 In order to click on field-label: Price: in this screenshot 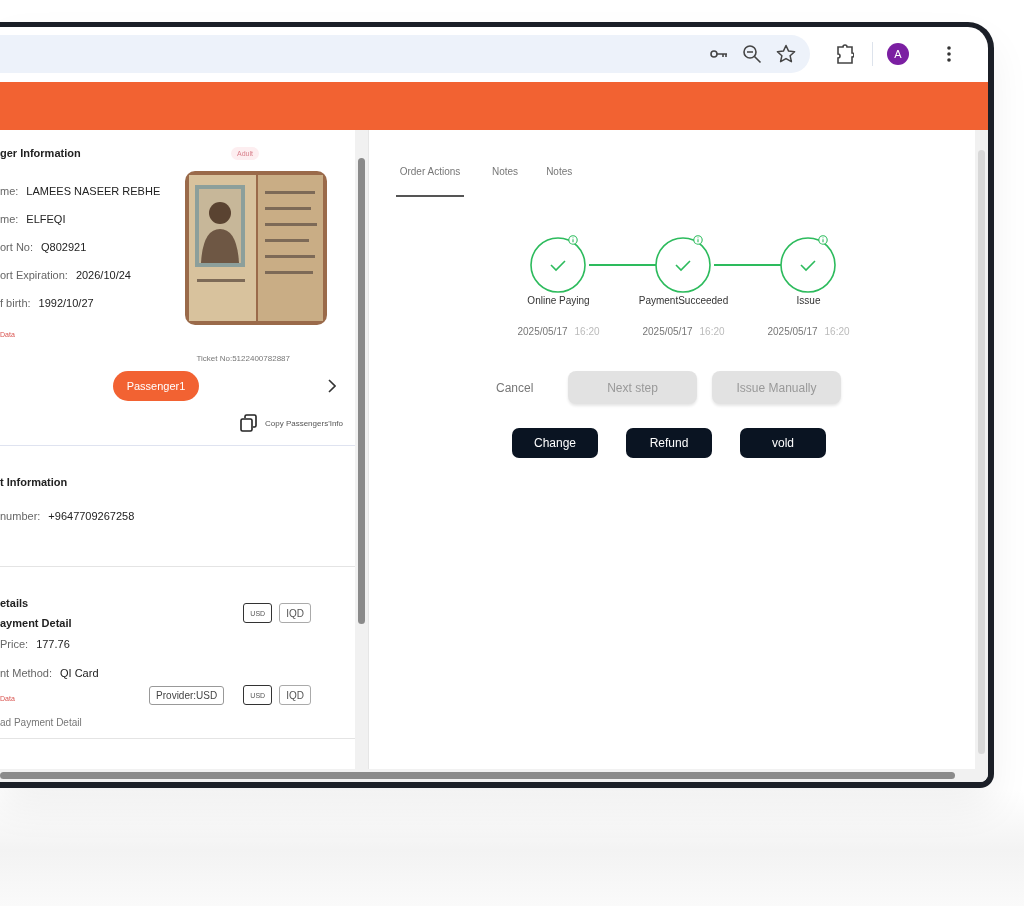, I will do `click(14, 643)`.